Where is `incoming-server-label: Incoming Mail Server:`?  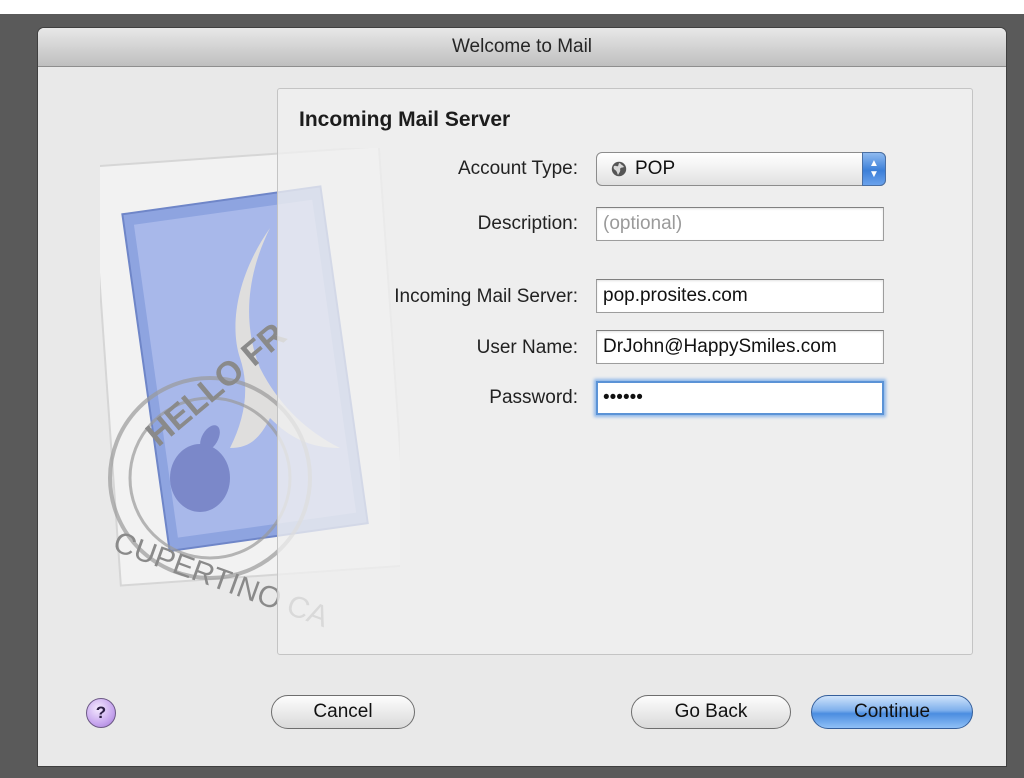 incoming-server-label: Incoming Mail Server: is located at coordinates (486, 296).